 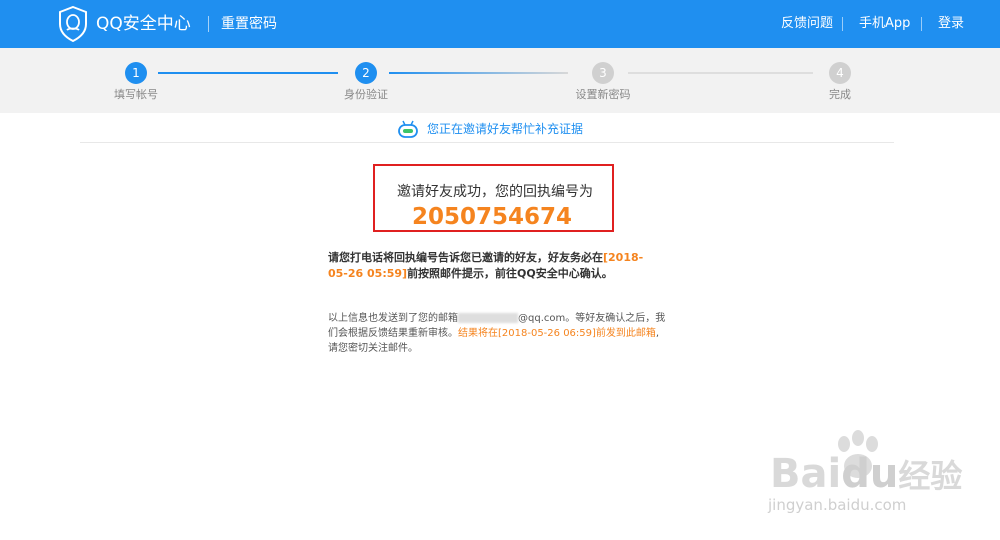 I want to click on result-note: 结果将在[2018-05-26 06:59]前发到此邮箱, so click(x=557, y=333).